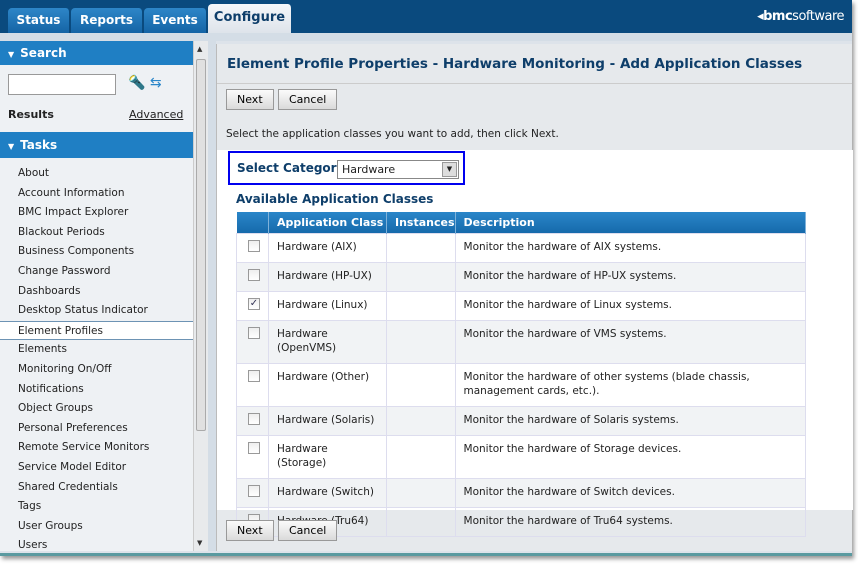  Describe the element at coordinates (39, 145) in the screenshot. I see `tasks-header-label: Tasks` at that location.